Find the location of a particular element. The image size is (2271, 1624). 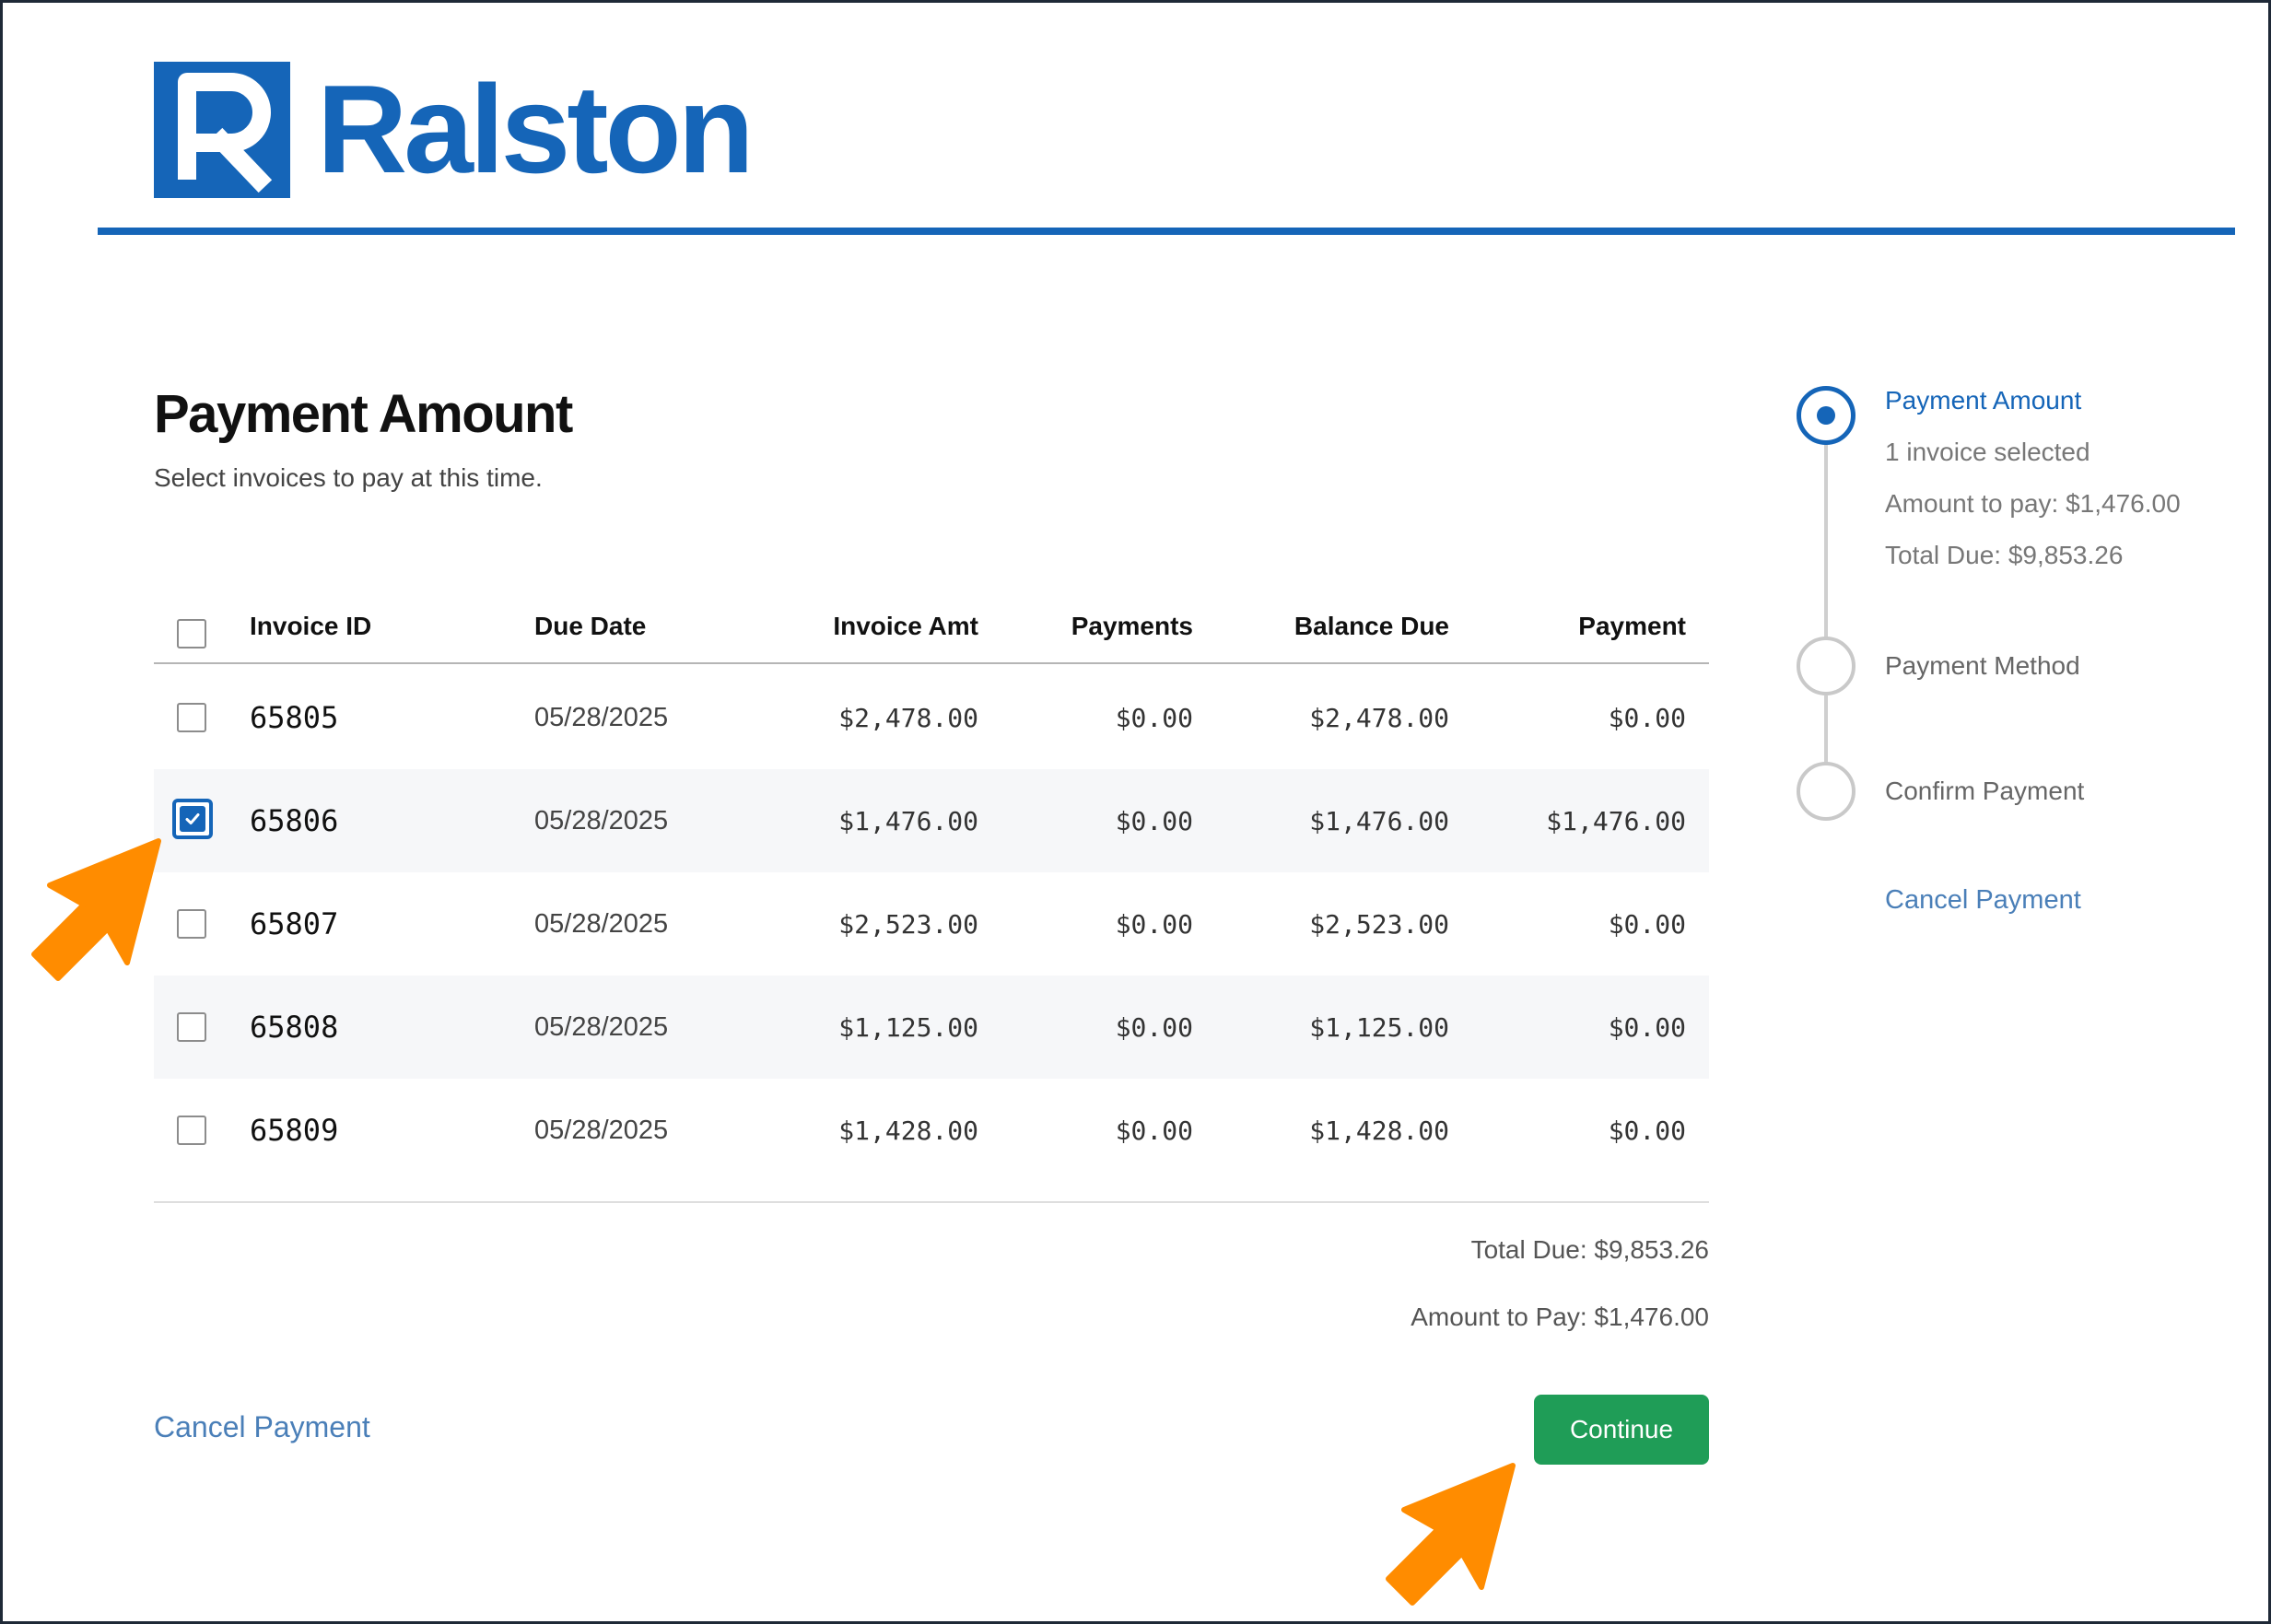

checkmark-icon is located at coordinates (192, 819).